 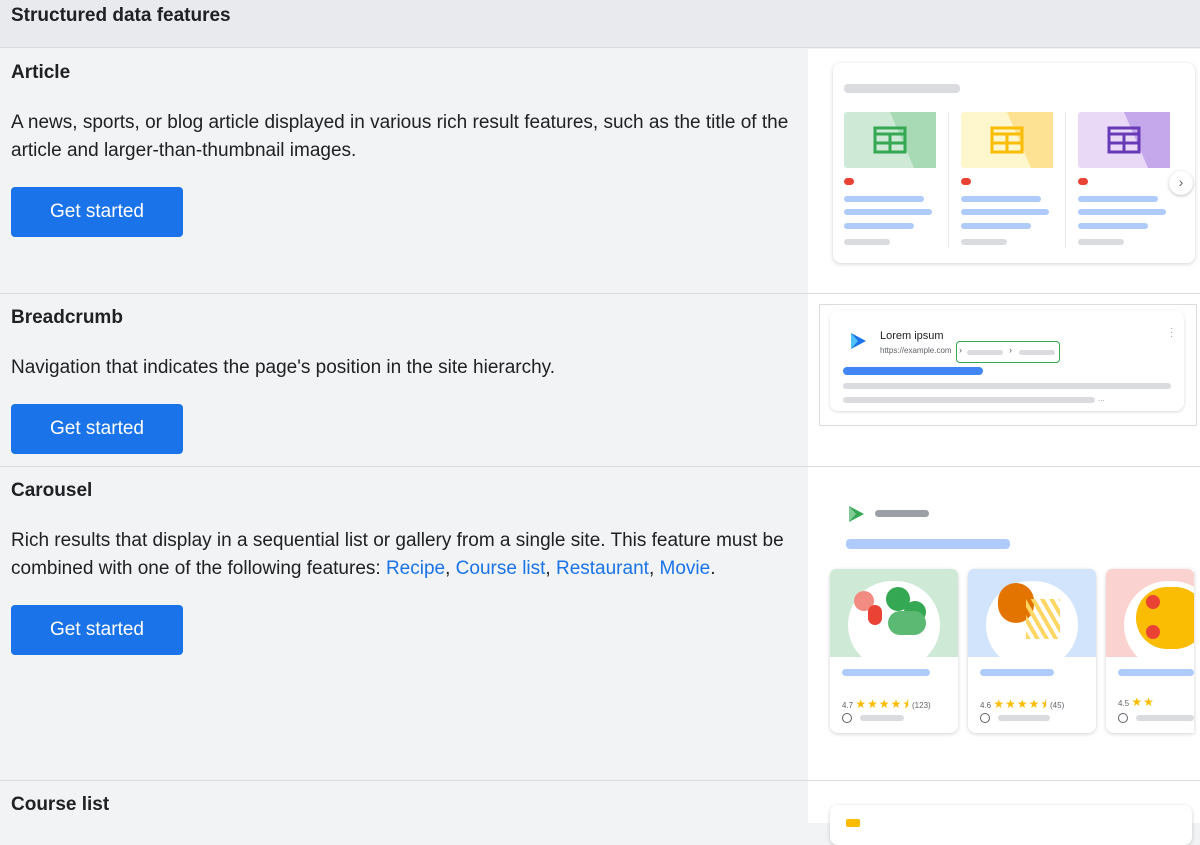 What do you see at coordinates (97, 429) in the screenshot?
I see `get-started-button-breadcrumb: Get started` at bounding box center [97, 429].